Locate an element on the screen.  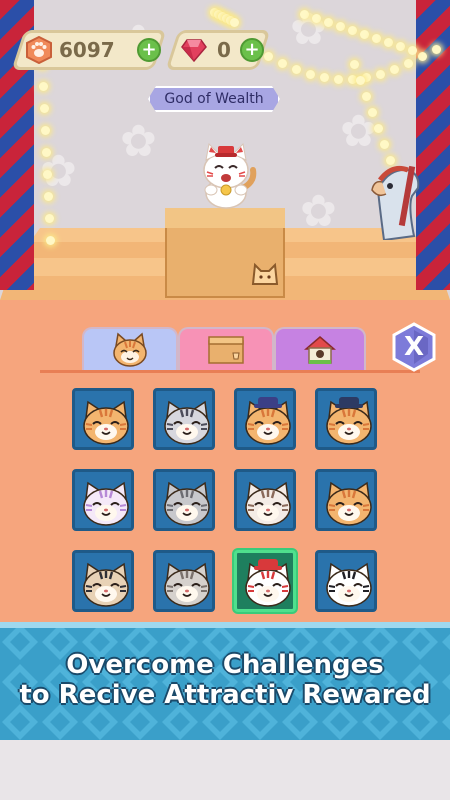
add-coins-button: + is located at coordinates (149, 50).